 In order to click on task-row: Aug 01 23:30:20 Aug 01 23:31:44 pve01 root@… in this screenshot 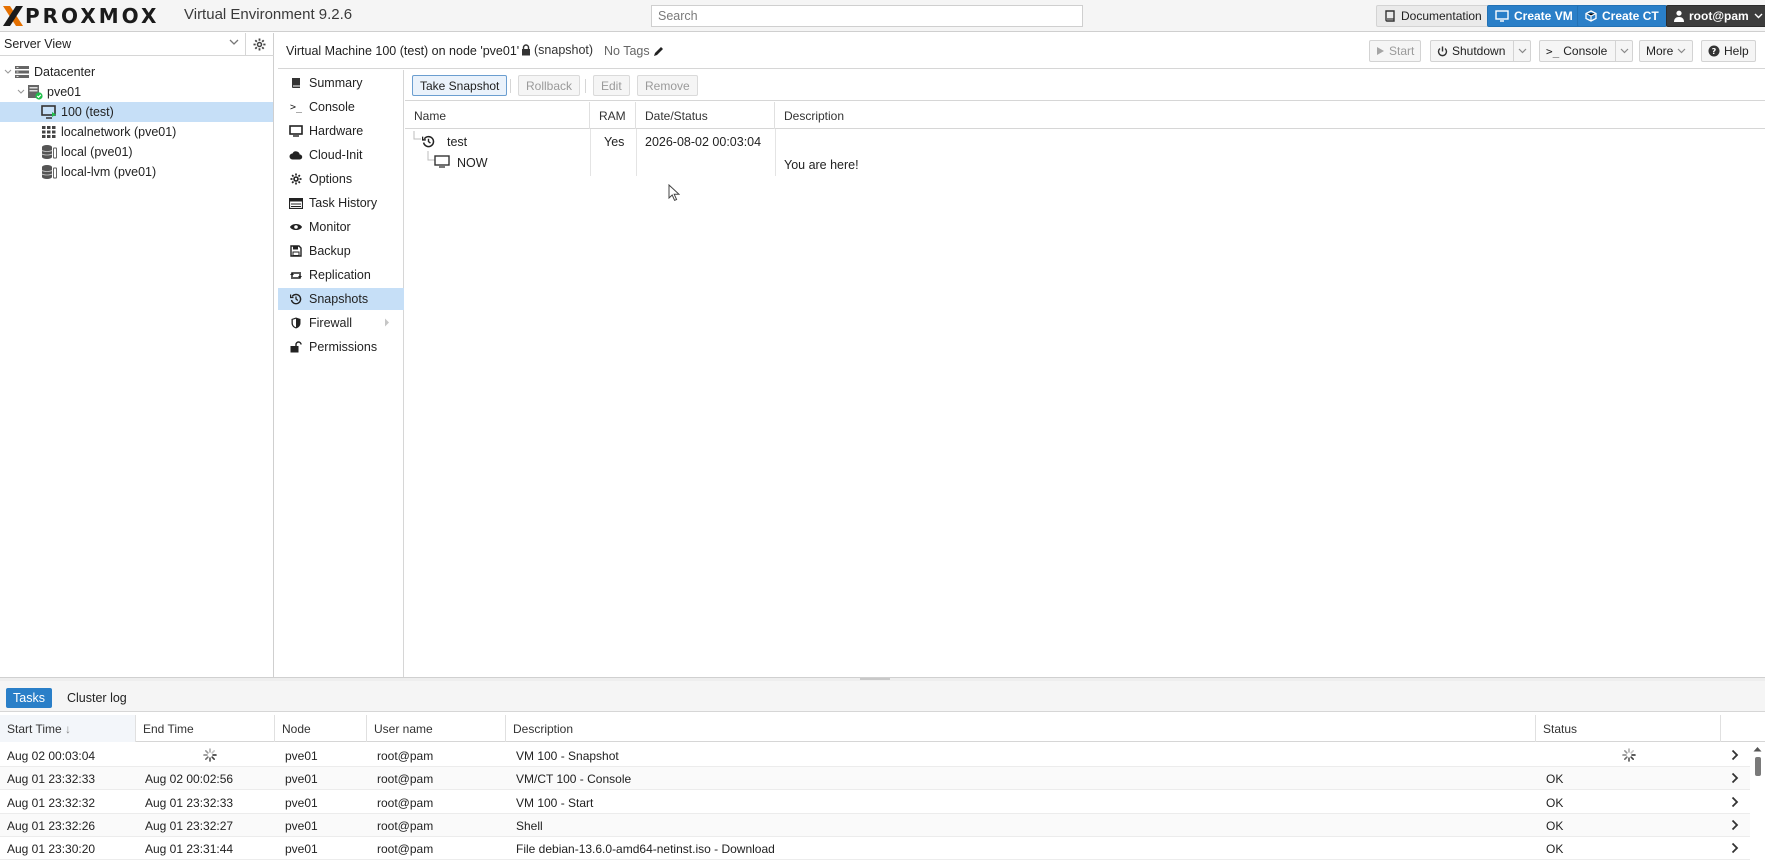, I will do `click(875, 849)`.